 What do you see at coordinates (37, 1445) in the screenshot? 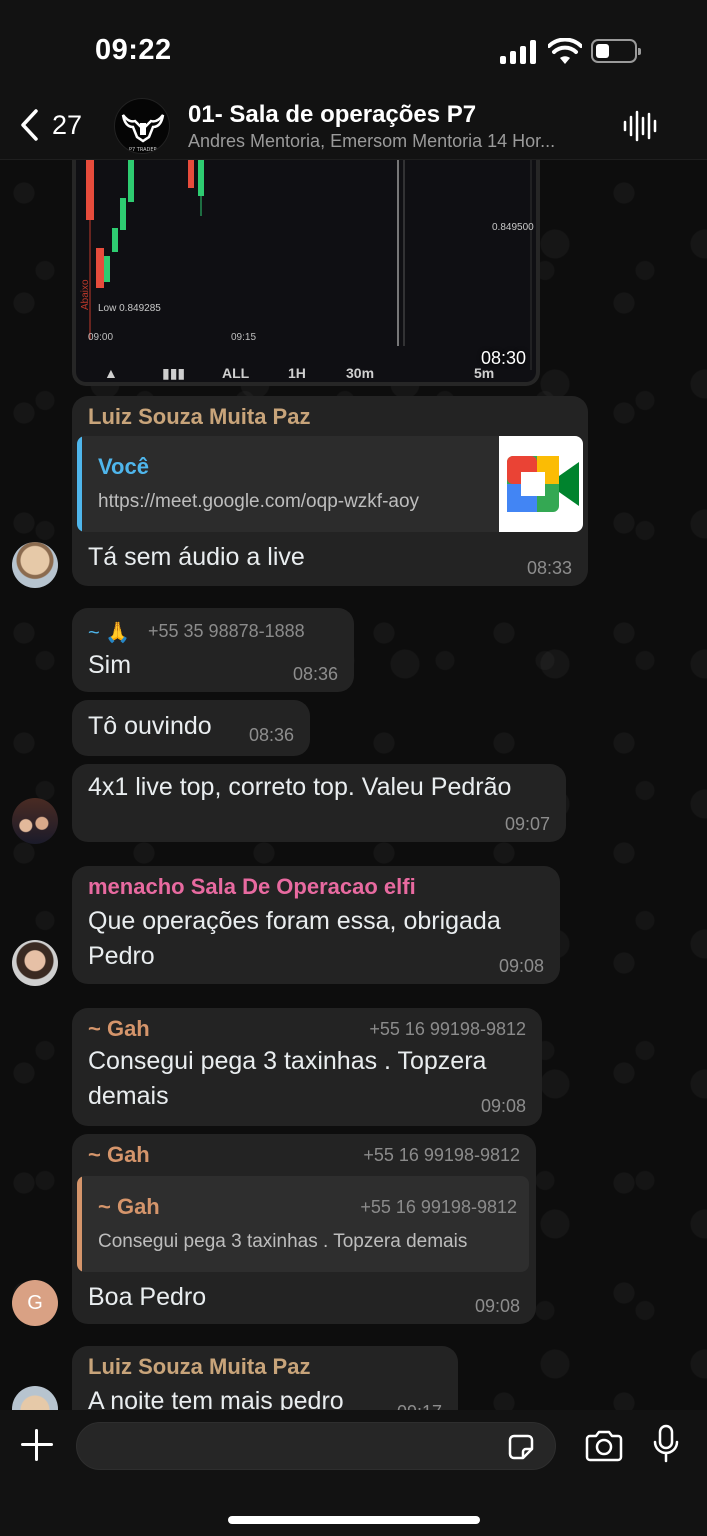
I see `plus-icon` at bounding box center [37, 1445].